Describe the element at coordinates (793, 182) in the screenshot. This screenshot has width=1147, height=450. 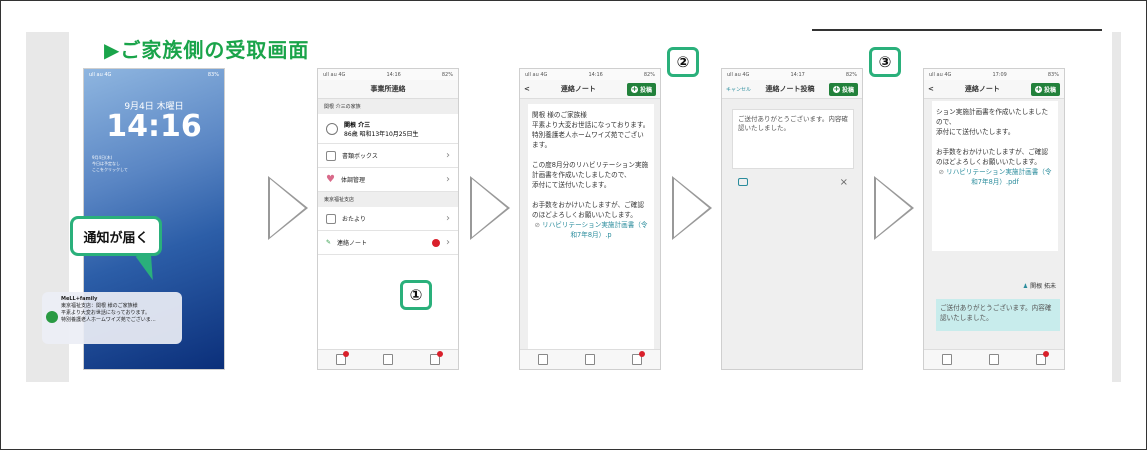
I see `attachment-row: ×` at that location.